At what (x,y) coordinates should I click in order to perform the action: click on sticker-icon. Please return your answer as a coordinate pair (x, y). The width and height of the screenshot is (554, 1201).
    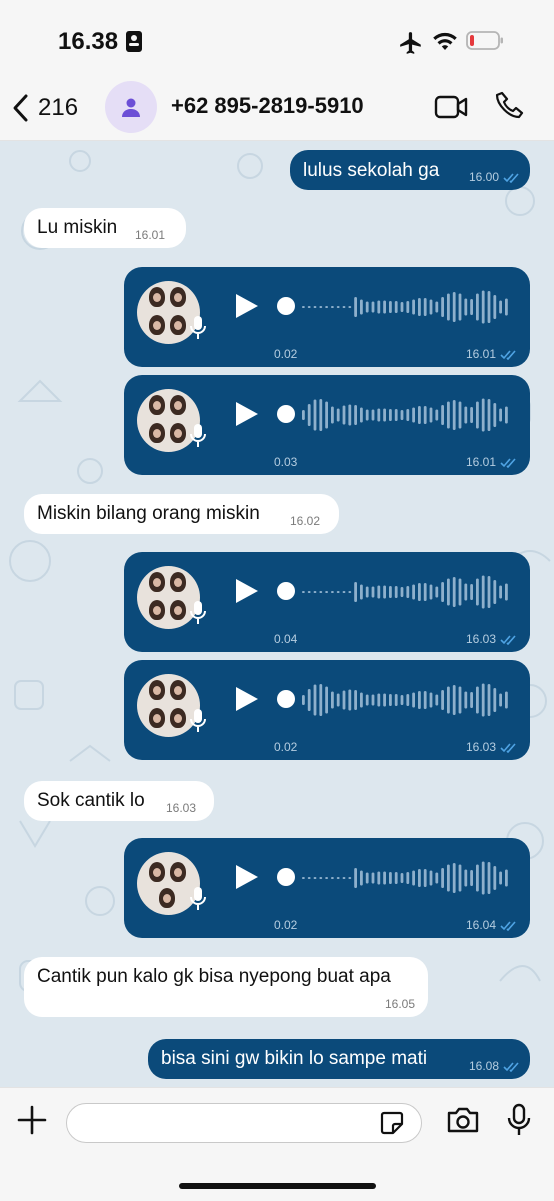
    Looking at the image, I should click on (392, 1123).